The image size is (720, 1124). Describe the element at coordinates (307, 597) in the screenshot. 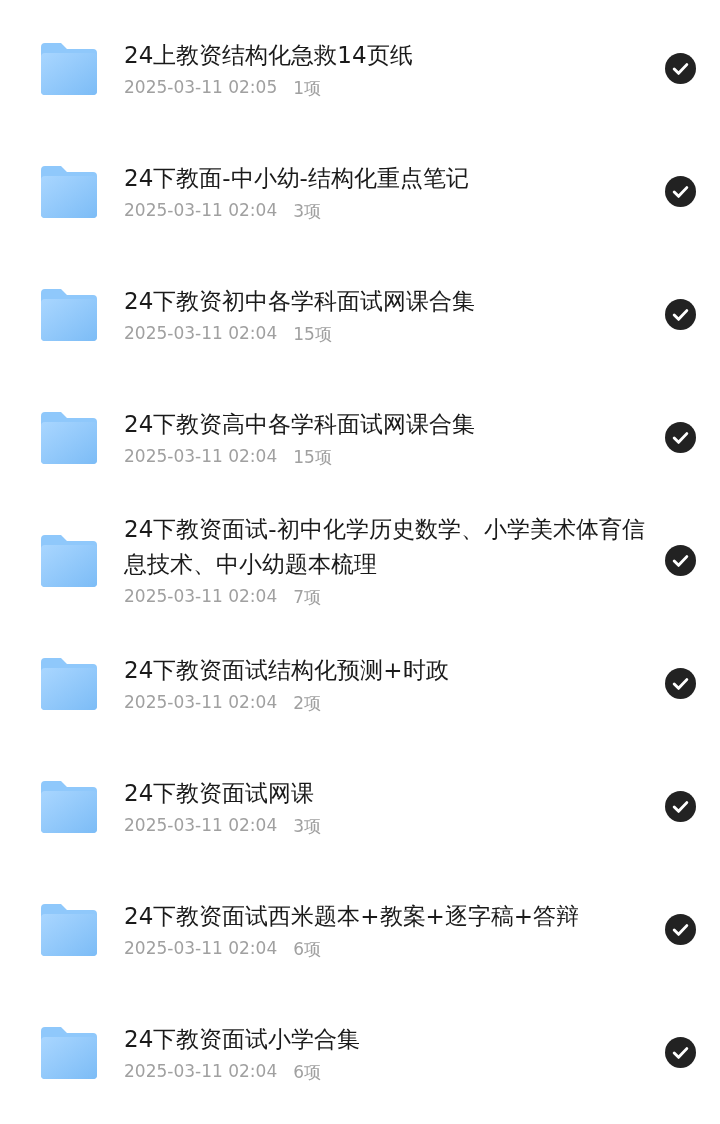

I see `item-count: 7项` at that location.